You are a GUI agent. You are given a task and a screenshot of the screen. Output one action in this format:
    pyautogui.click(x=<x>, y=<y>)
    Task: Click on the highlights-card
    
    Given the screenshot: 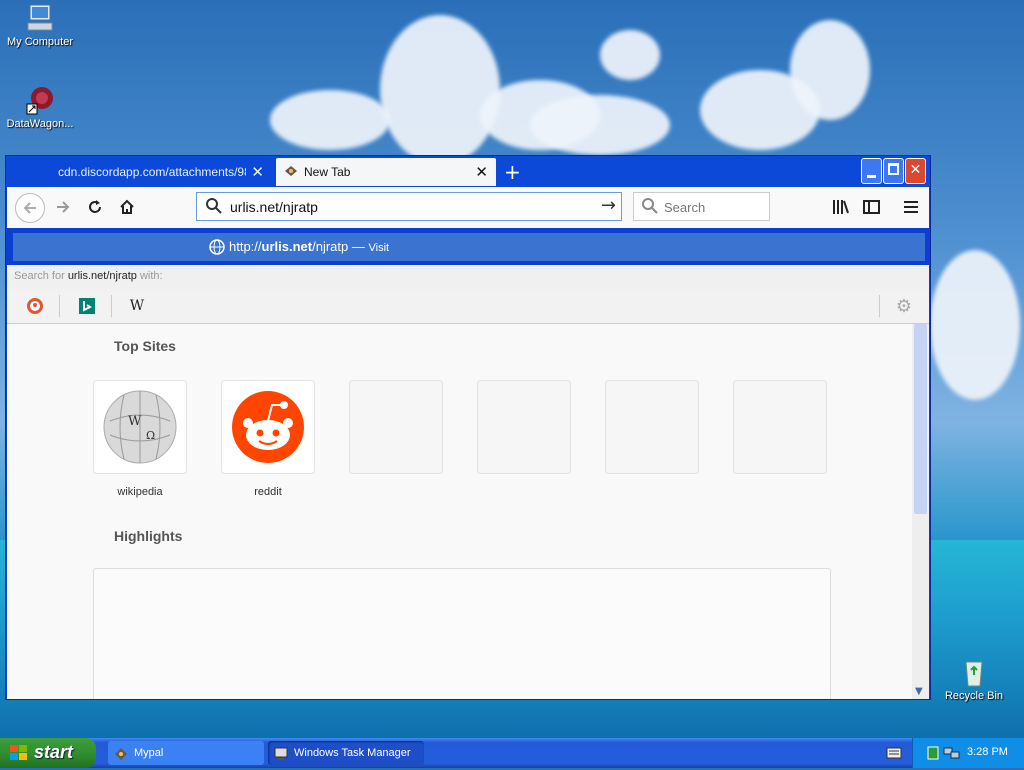 What is the action you would take?
    pyautogui.click(x=462, y=633)
    